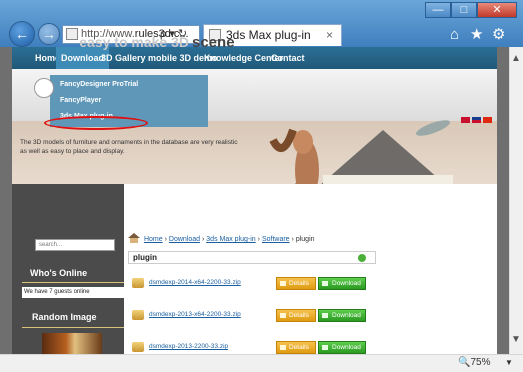 The image size is (523, 372). I want to click on back-arrow-icon: ←, so click(22, 34).